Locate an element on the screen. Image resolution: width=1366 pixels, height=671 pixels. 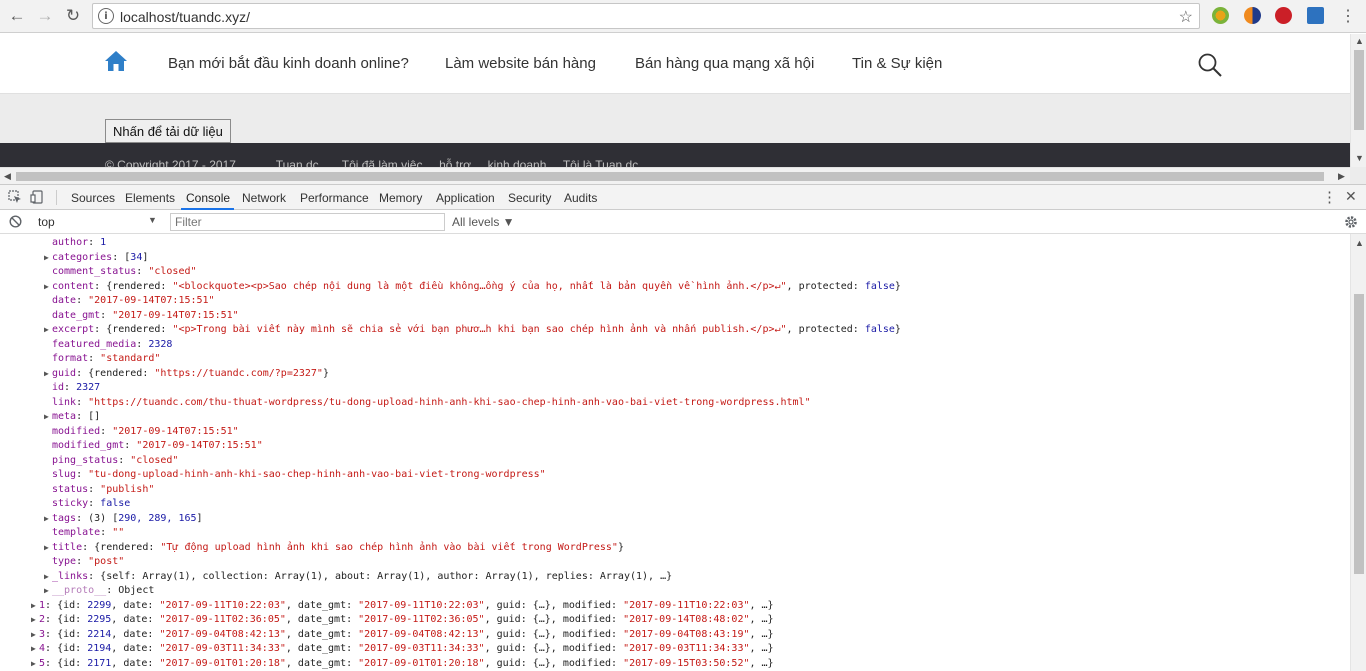
property-value: , guid: {…}, modified: is located at coordinates (554, 663).